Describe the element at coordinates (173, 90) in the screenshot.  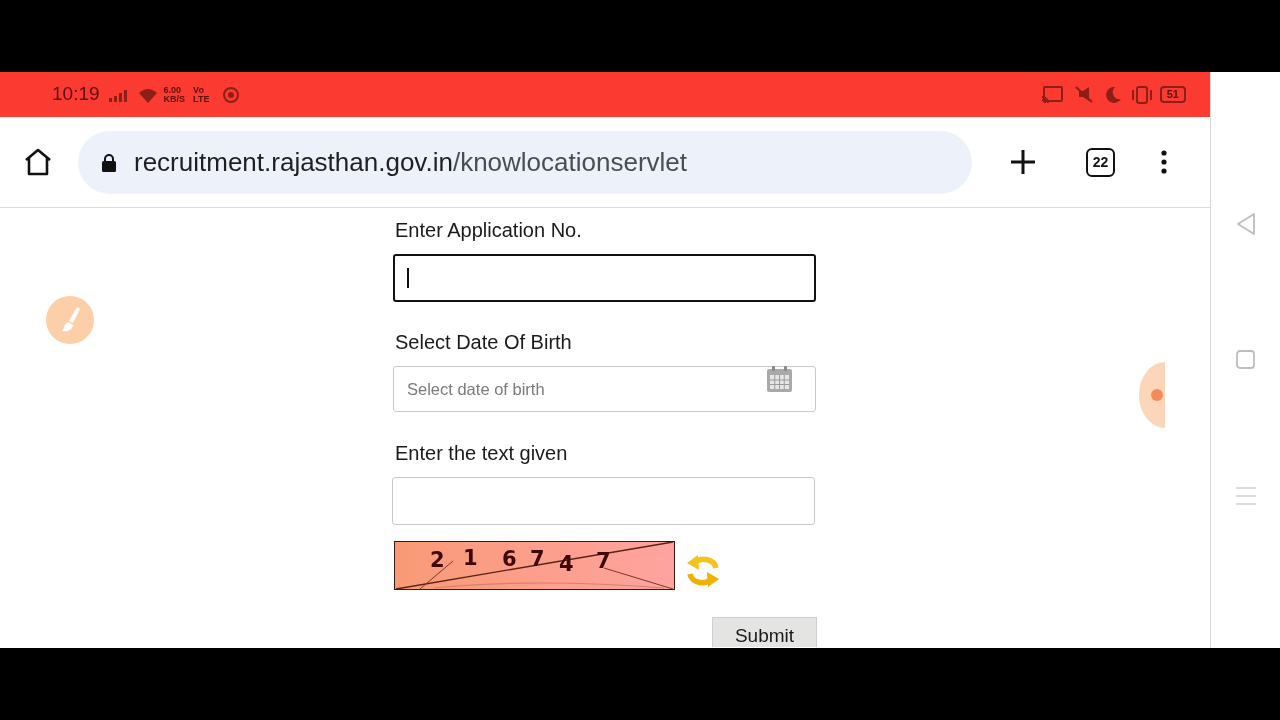
I see `data-rate-value: 6.00` at that location.